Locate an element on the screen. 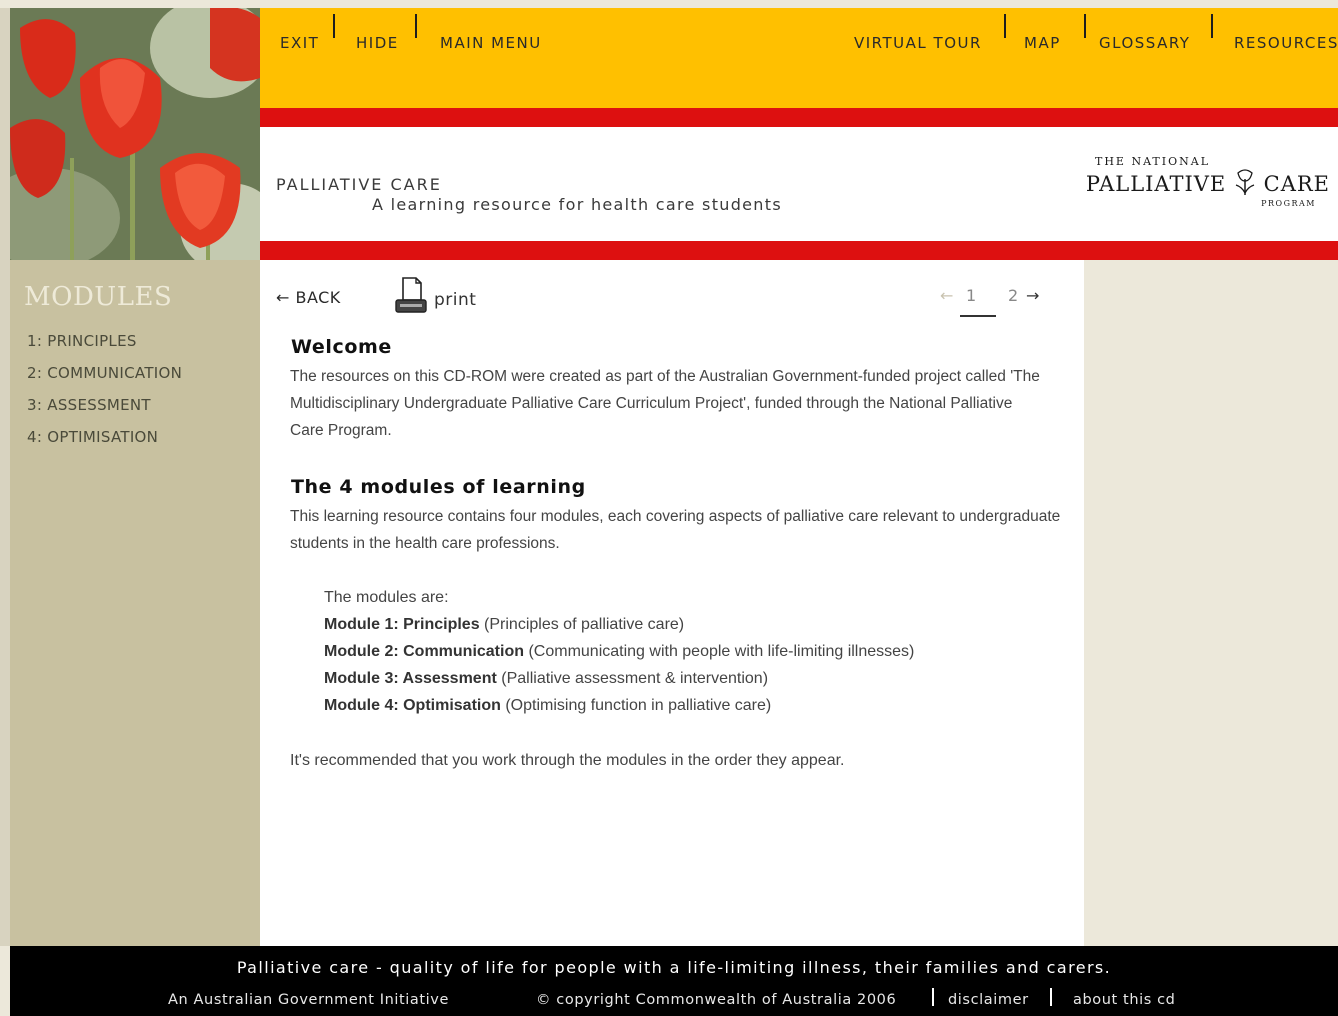  printer-icon is located at coordinates (411, 295).